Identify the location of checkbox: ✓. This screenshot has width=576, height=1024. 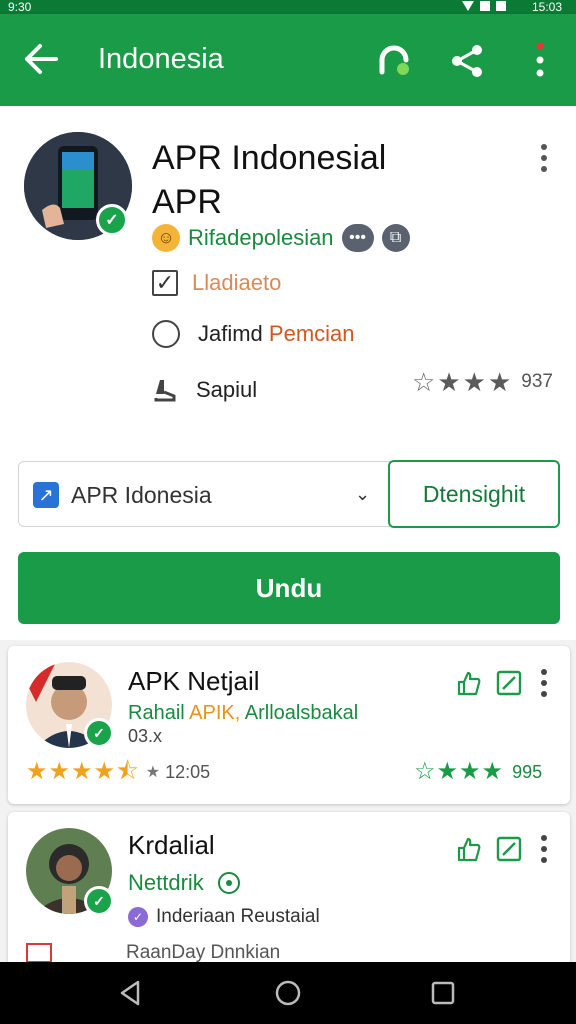
(165, 283).